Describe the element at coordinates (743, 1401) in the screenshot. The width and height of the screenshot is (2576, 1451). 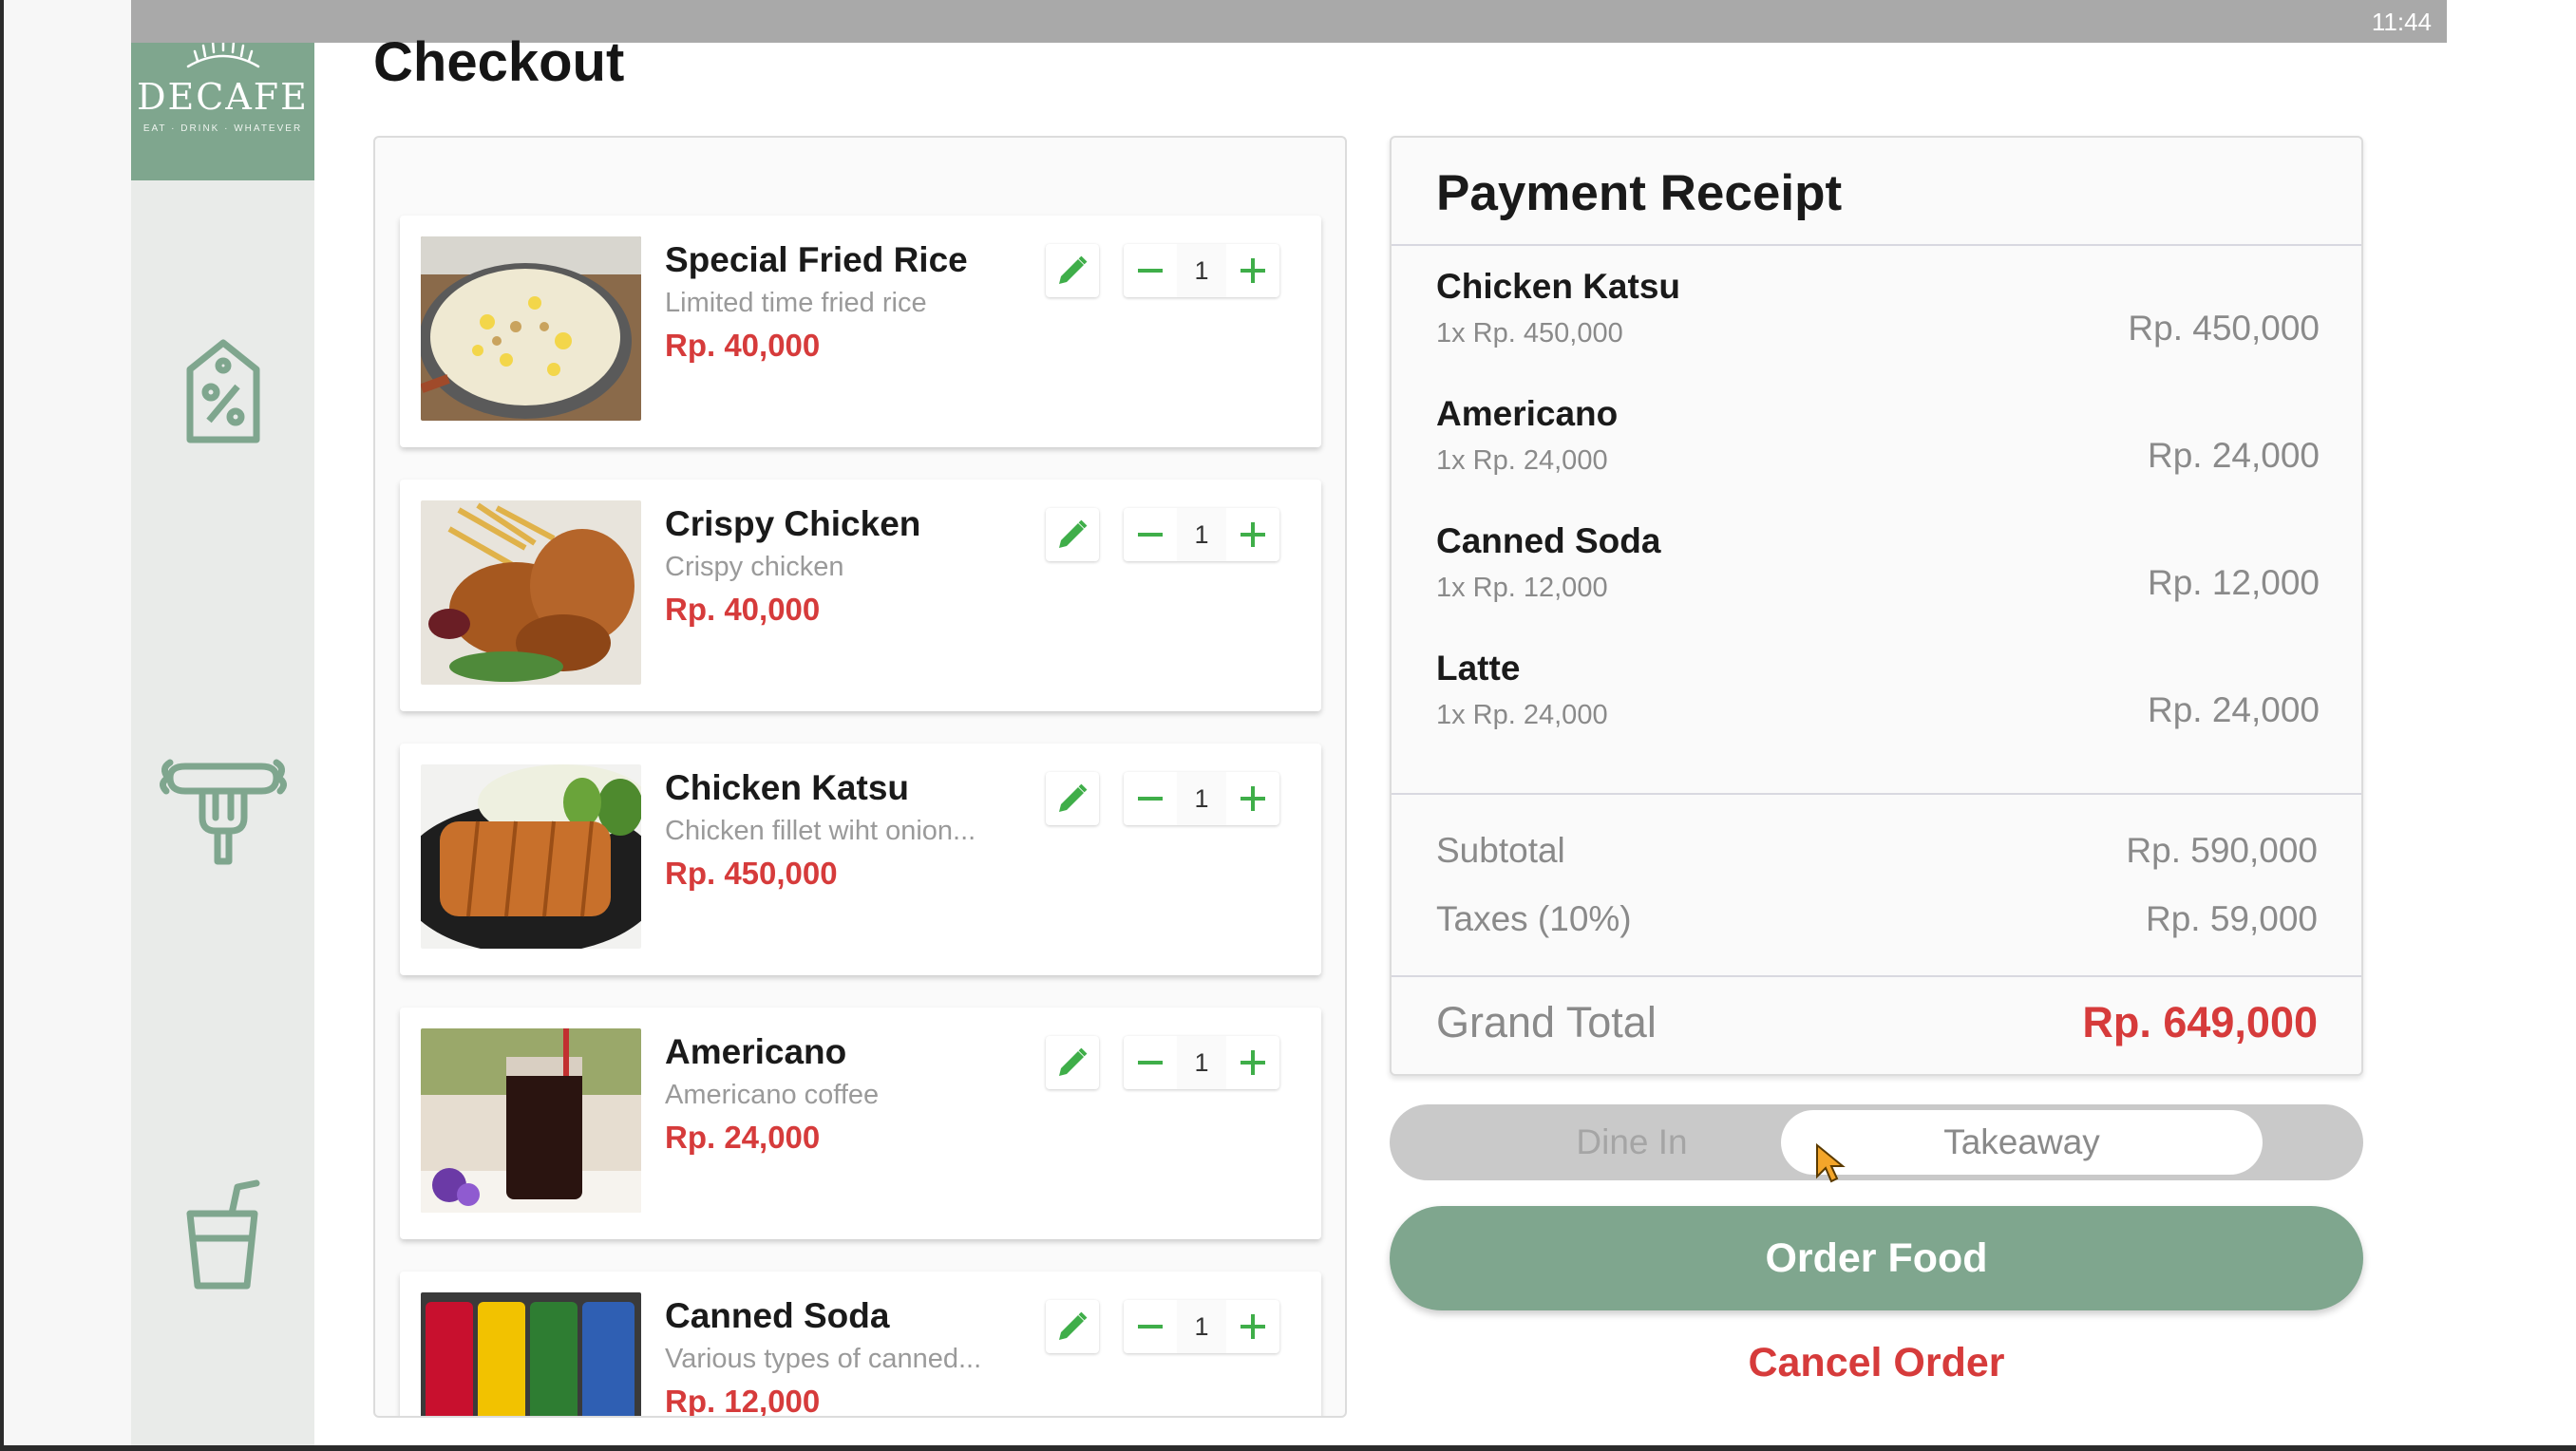
I see `item-price: Rp. 12,000` at that location.